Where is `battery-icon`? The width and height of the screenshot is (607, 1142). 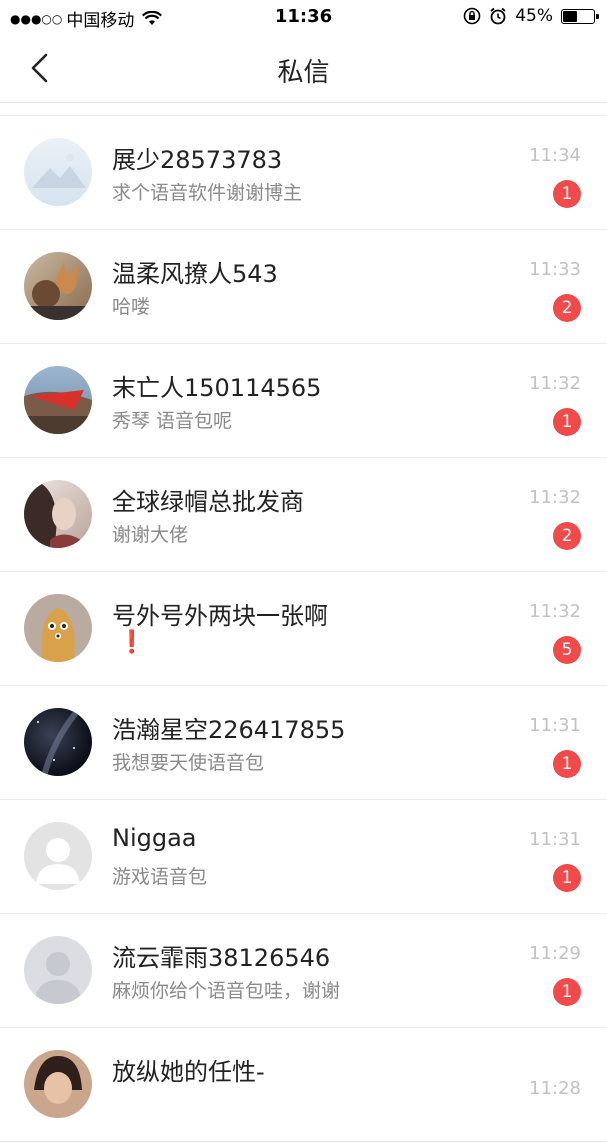 battery-icon is located at coordinates (580, 16).